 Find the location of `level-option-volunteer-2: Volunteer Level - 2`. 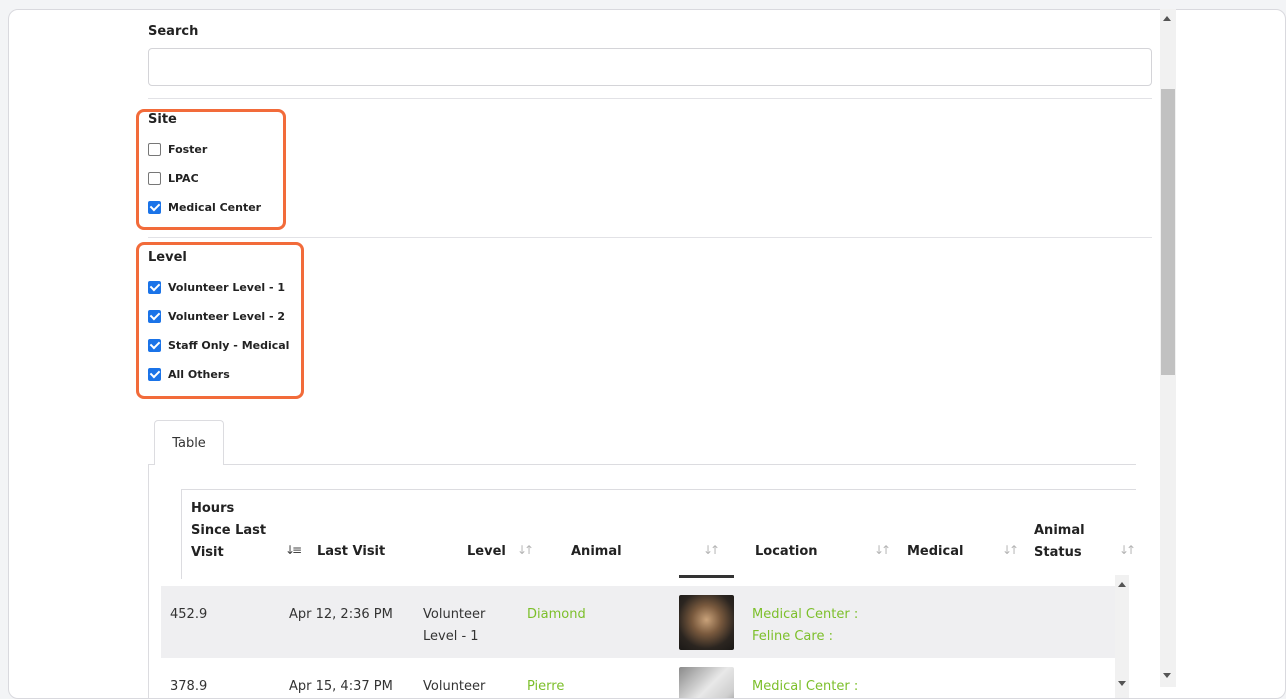

level-option-volunteer-2: Volunteer Level - 2 is located at coordinates (216, 316).